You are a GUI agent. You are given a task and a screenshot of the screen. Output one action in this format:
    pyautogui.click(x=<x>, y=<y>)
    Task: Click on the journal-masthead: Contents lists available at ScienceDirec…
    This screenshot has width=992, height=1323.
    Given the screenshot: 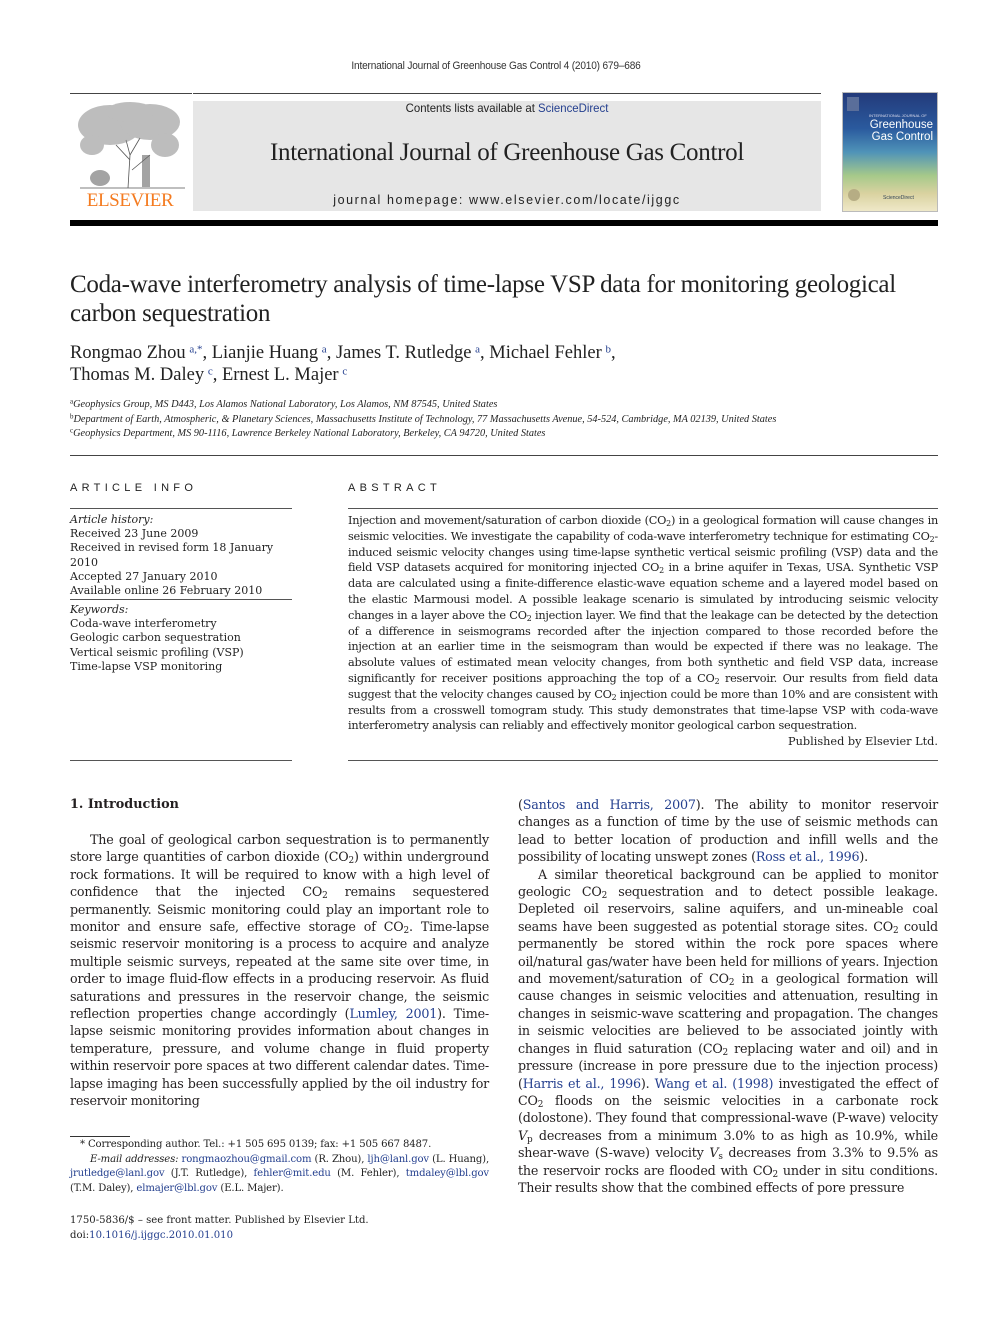 What is the action you would take?
    pyautogui.click(x=507, y=156)
    